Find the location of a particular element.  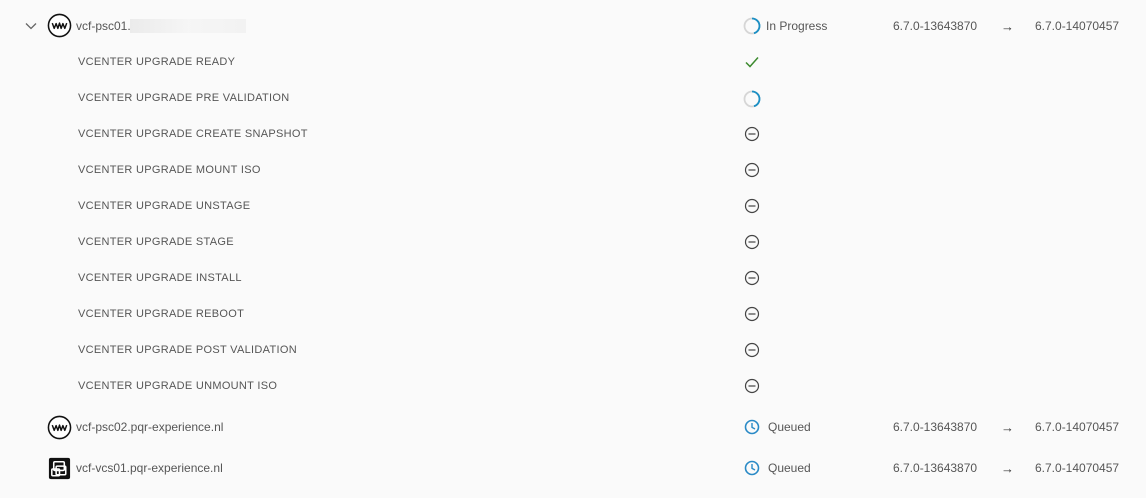

step-row: VCENTER UPGRADE READY is located at coordinates (573, 62).